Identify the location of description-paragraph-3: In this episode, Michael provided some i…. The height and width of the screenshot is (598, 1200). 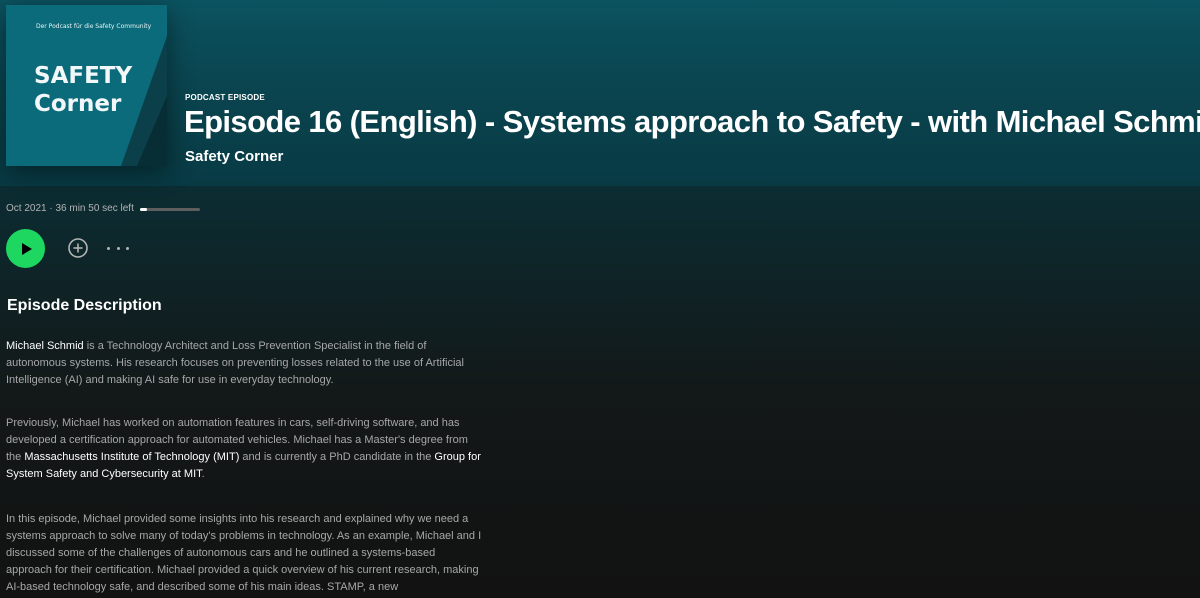
(245, 553).